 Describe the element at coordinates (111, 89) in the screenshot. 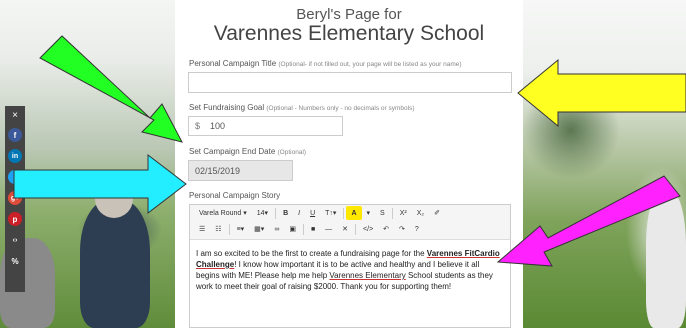

I see `green-arrow` at that location.